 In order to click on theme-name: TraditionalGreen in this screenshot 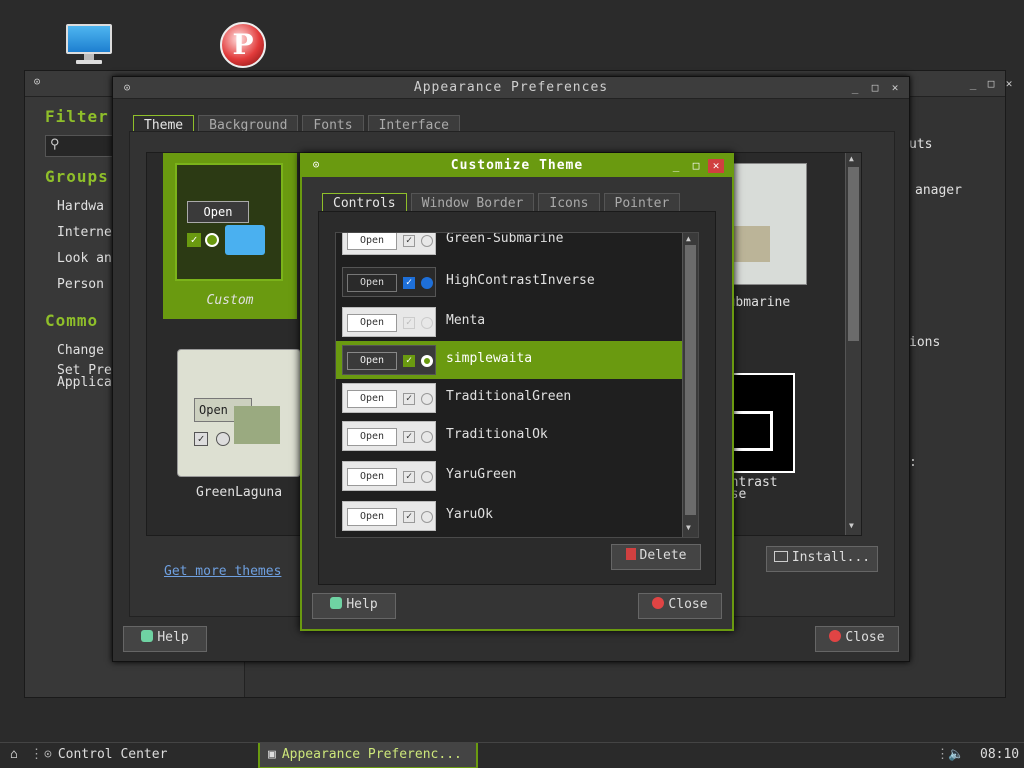, I will do `click(509, 396)`.